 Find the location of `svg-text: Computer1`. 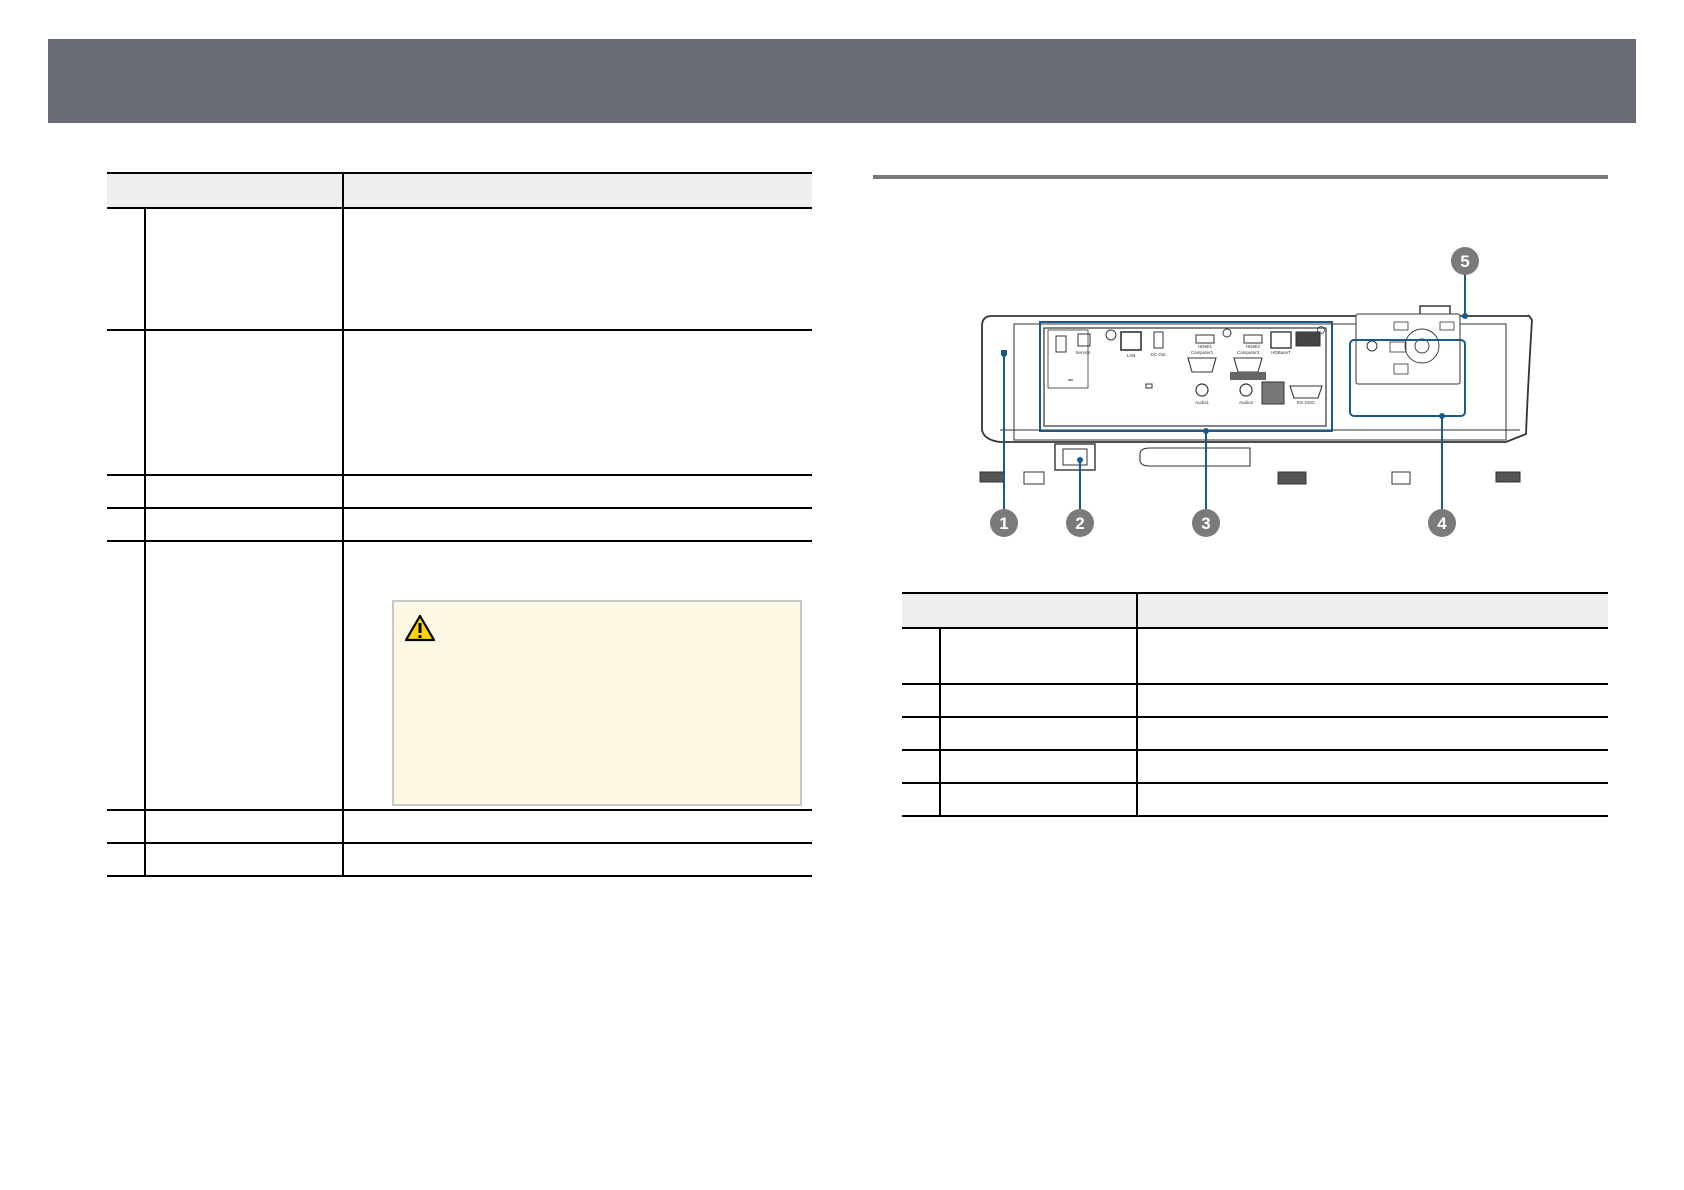

svg-text: Computer1 is located at coordinates (1202, 352).